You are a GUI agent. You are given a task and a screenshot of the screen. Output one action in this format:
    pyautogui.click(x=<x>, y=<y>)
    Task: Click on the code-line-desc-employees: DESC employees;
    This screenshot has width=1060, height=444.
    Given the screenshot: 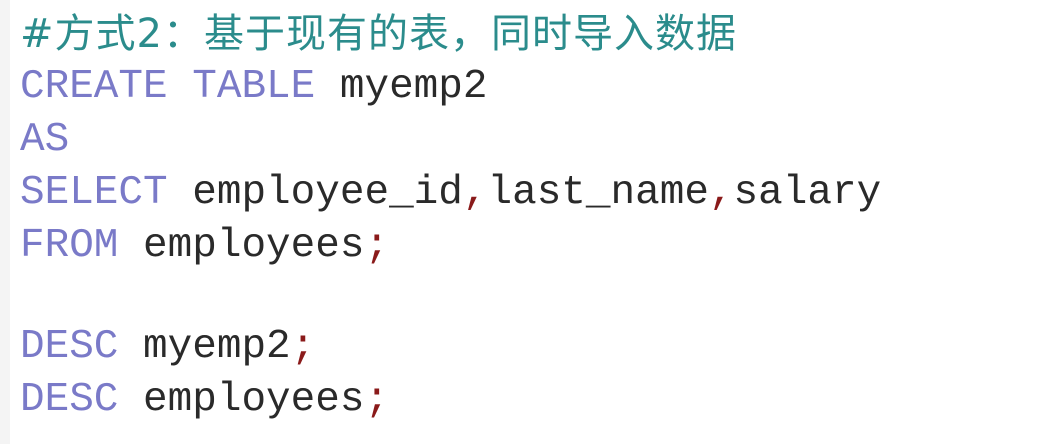 What is the action you would take?
    pyautogui.click(x=540, y=400)
    